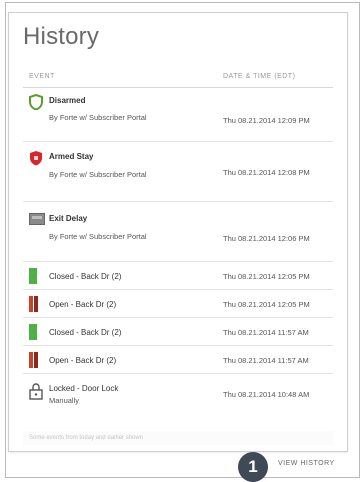  What do you see at coordinates (84, 388) in the screenshot?
I see `event-label: Locked - Door Lock` at bounding box center [84, 388].